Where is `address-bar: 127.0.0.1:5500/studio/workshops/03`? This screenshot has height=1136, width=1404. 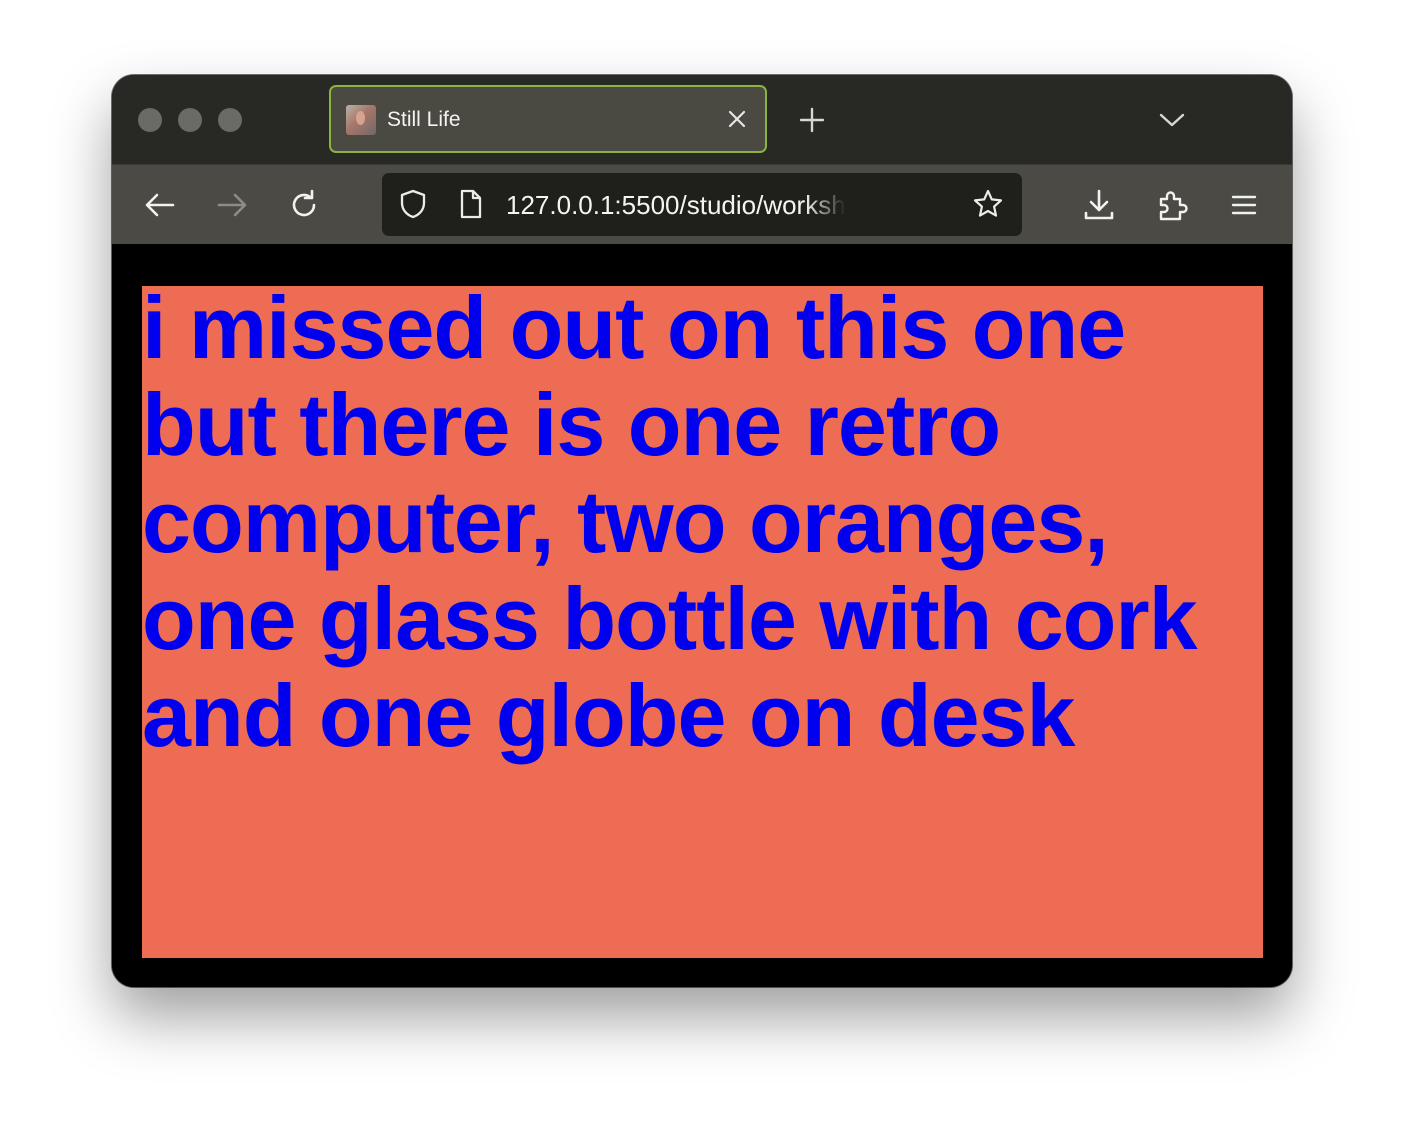
address-bar: 127.0.0.1:5500/studio/workshops/03 is located at coordinates (702, 204).